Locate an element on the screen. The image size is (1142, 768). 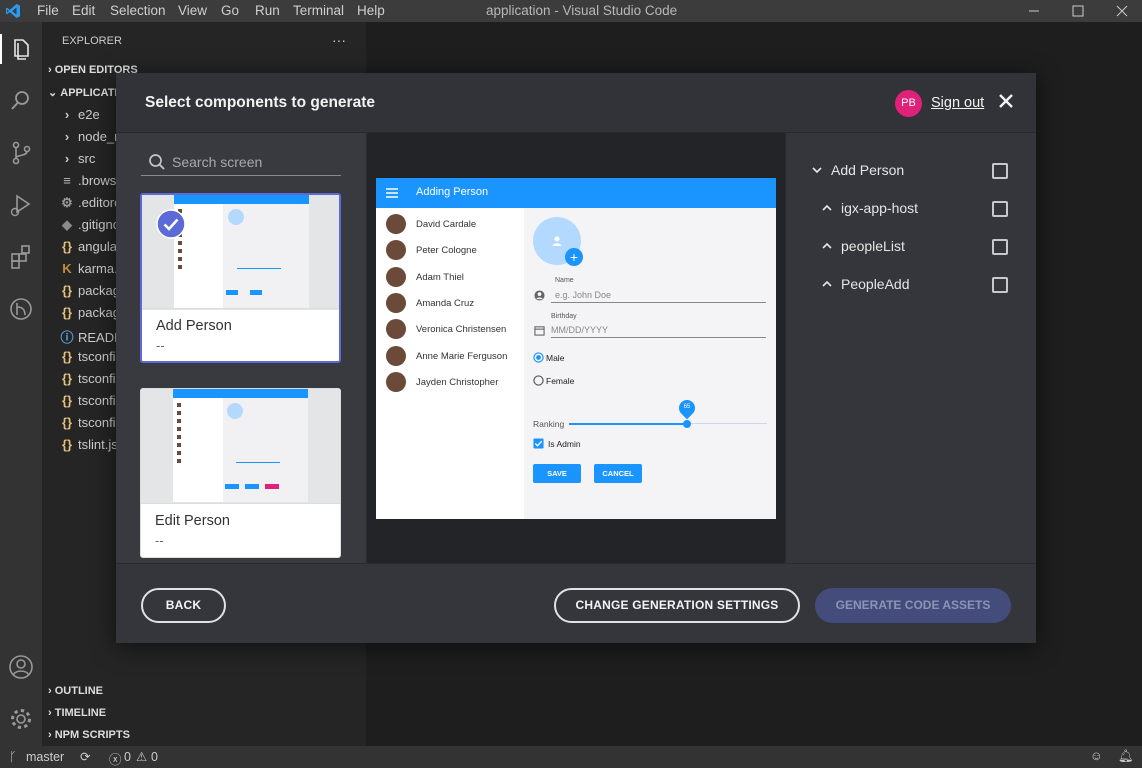
file-item: ◆ .gitigno is located at coordinates (90, 228).